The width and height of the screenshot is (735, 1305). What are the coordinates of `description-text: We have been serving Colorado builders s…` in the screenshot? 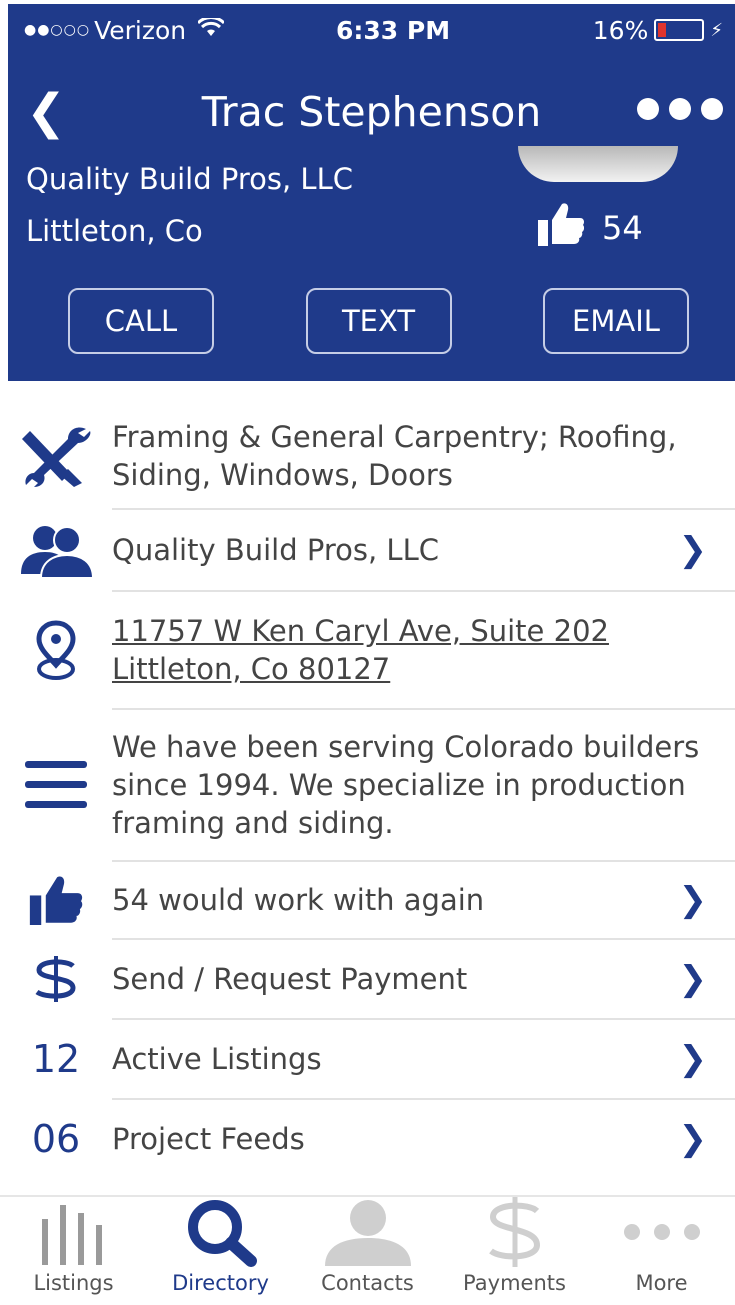 It's located at (406, 785).